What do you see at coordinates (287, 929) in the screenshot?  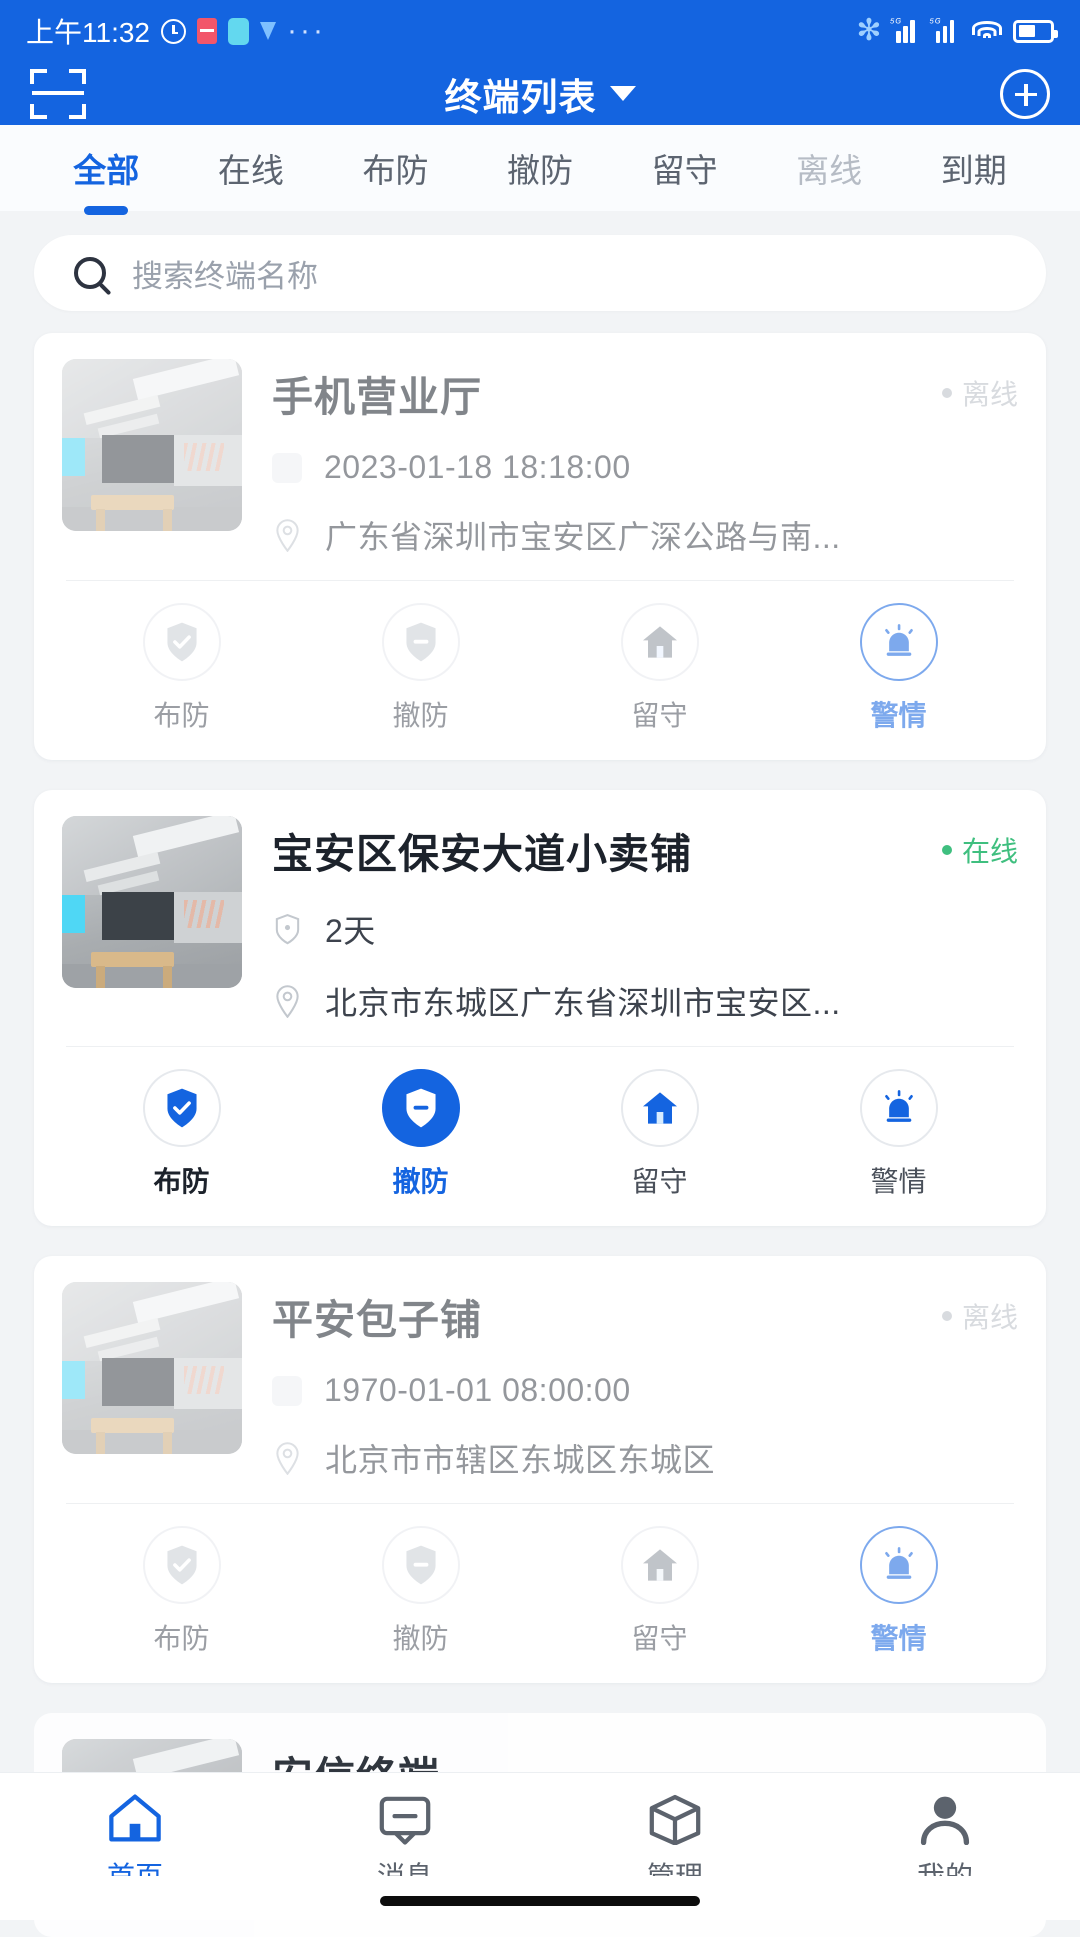 I see `shield-icon` at bounding box center [287, 929].